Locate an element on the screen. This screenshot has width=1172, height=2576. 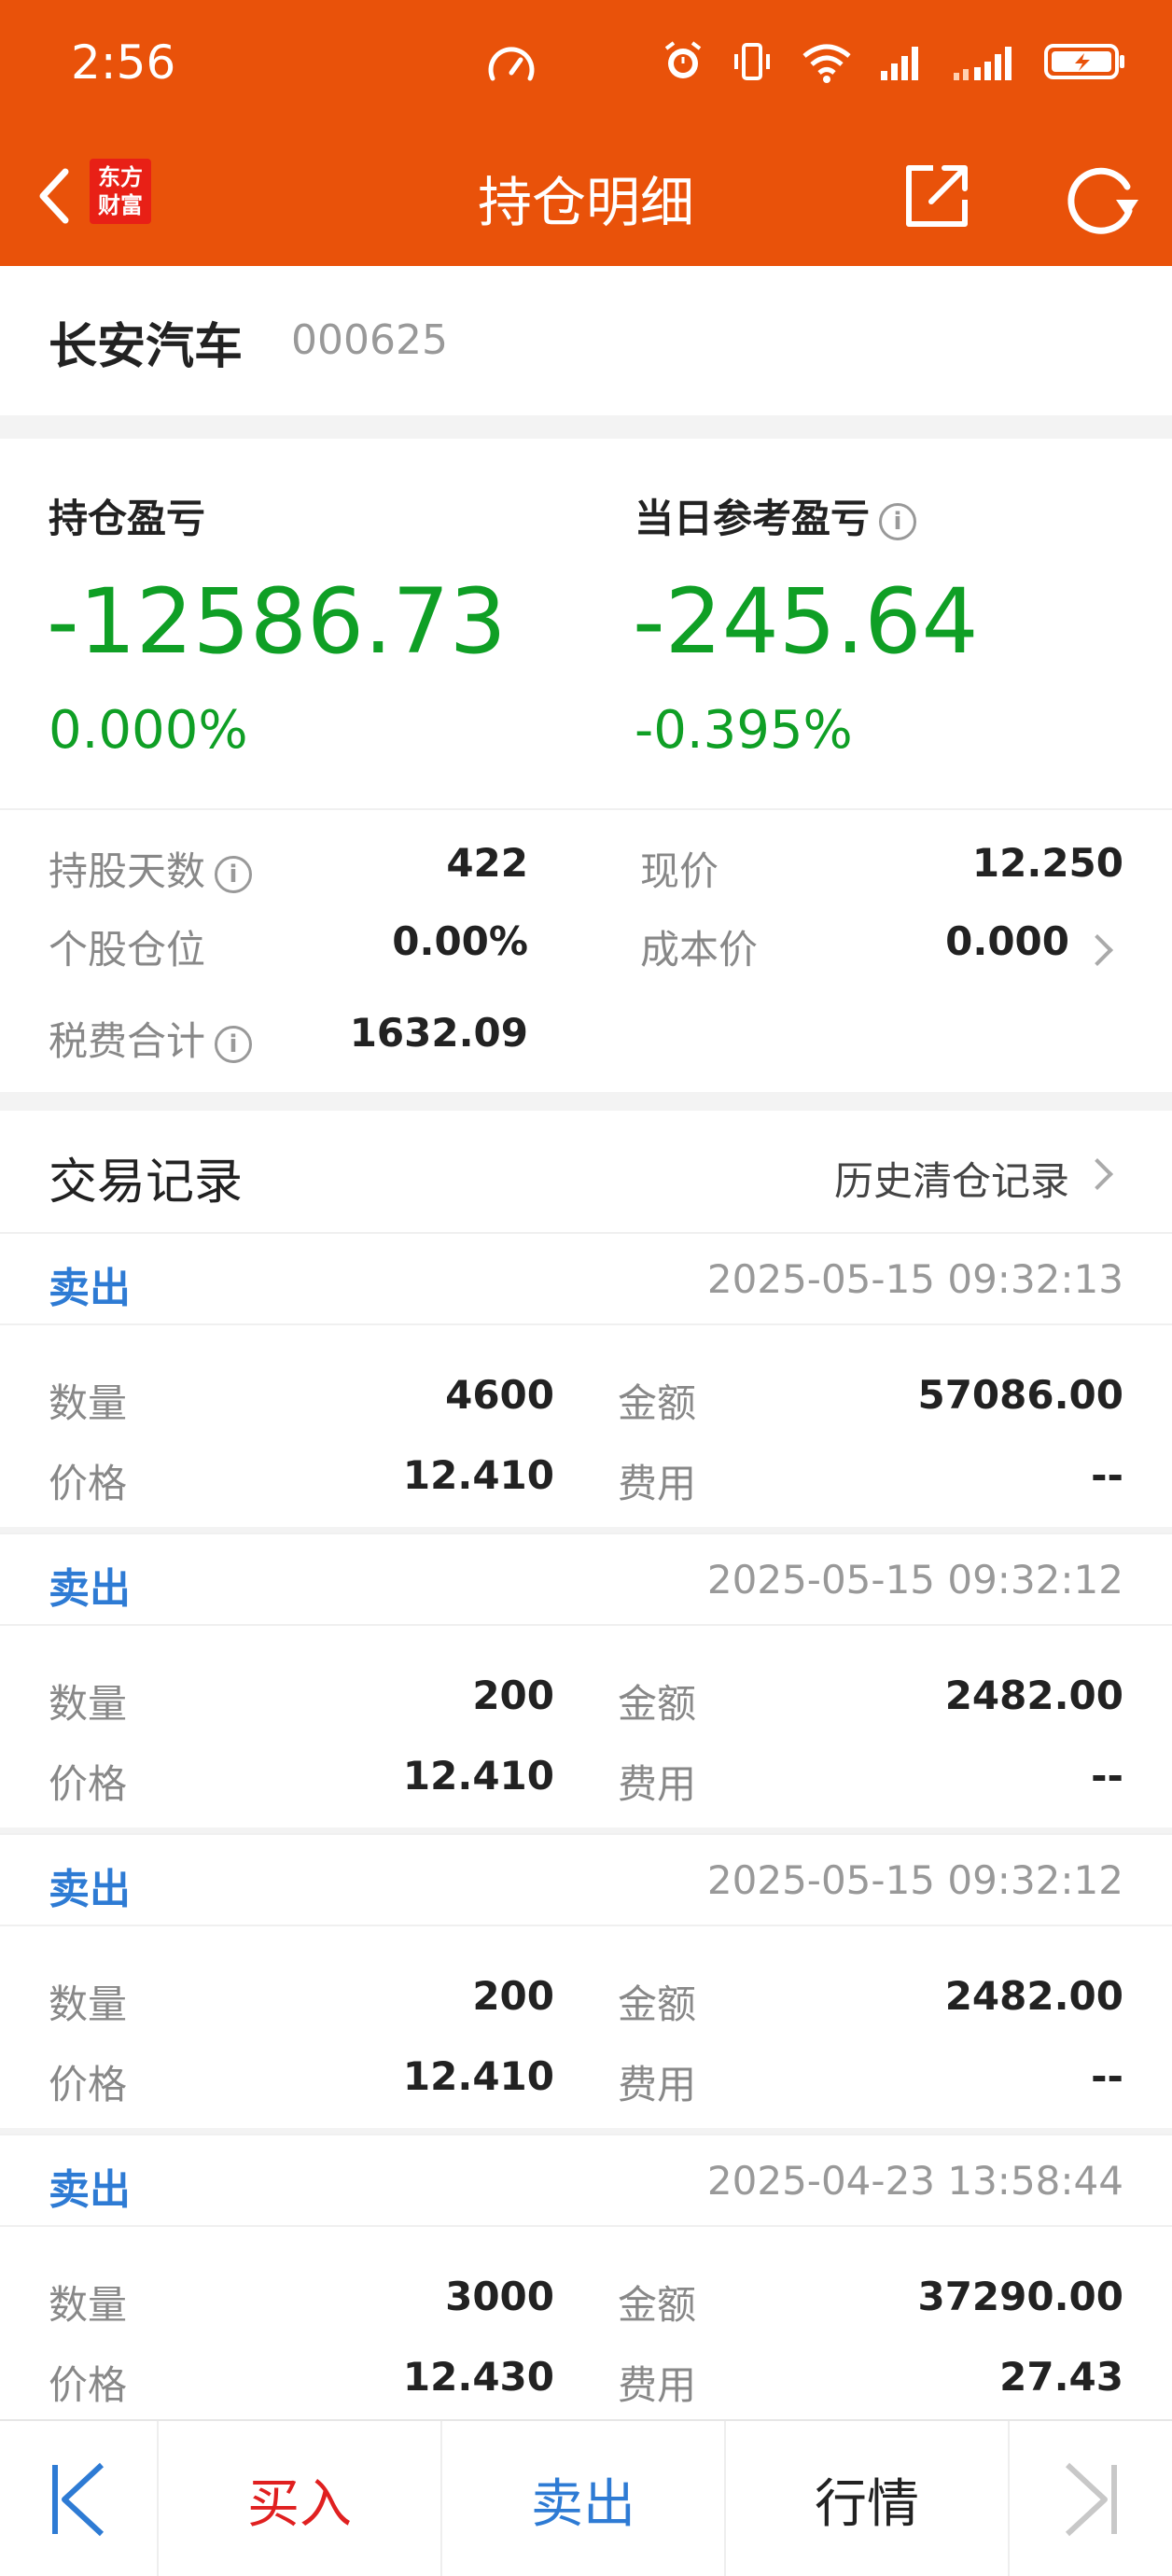
trade-time: 2025-05-15 09:32:13 is located at coordinates (914, 1279).